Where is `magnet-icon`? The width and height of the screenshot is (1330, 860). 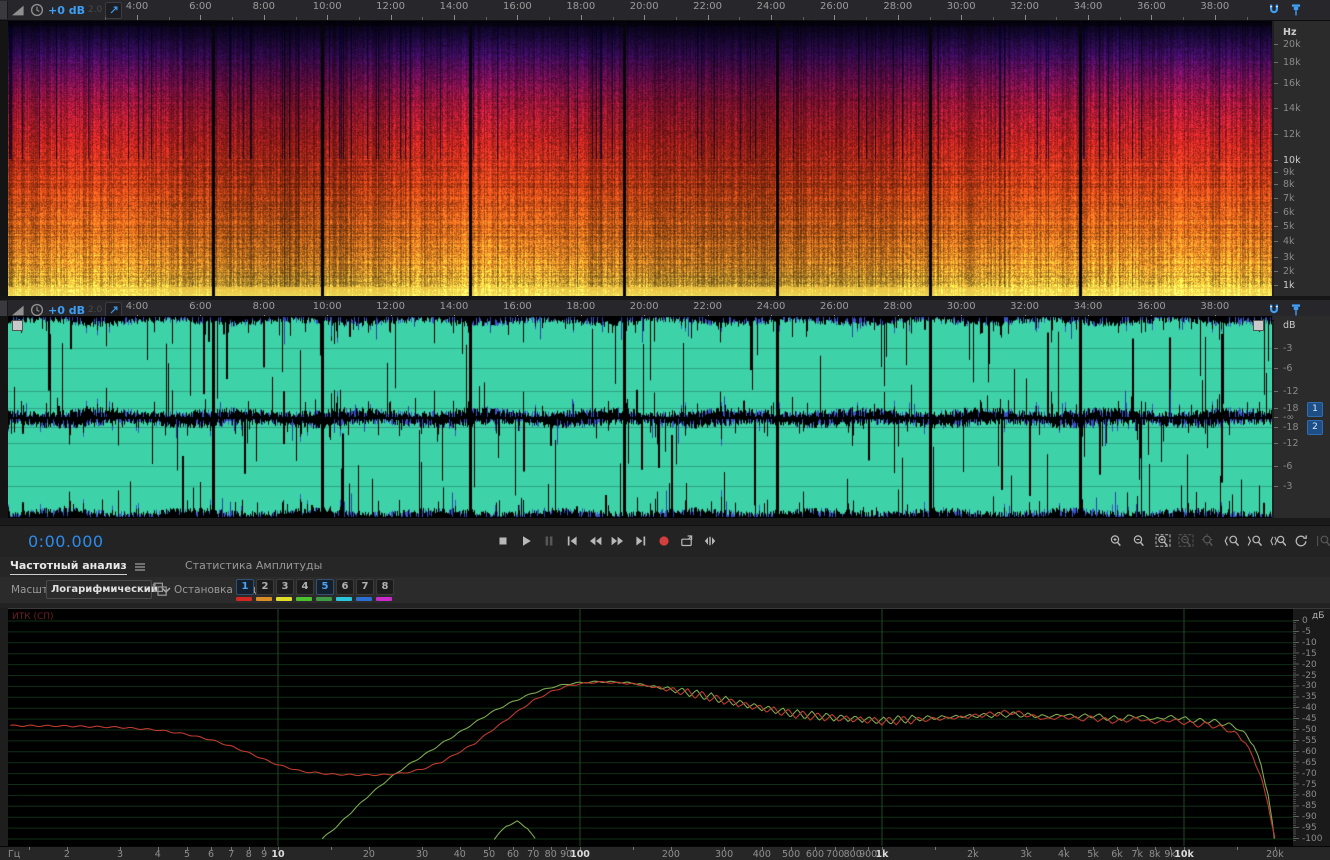 magnet-icon is located at coordinates (1274, 10).